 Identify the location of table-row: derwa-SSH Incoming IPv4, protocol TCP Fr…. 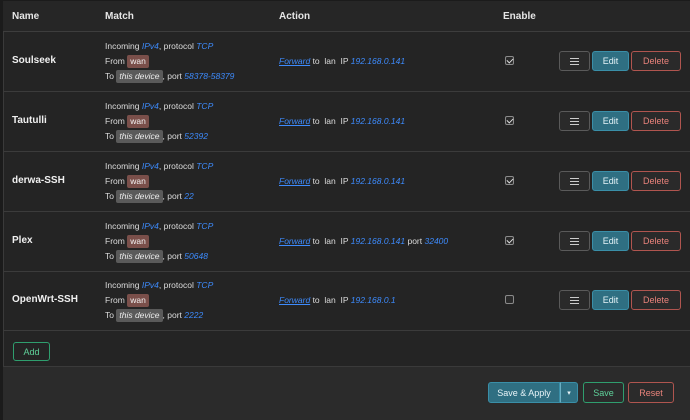
(346, 181).